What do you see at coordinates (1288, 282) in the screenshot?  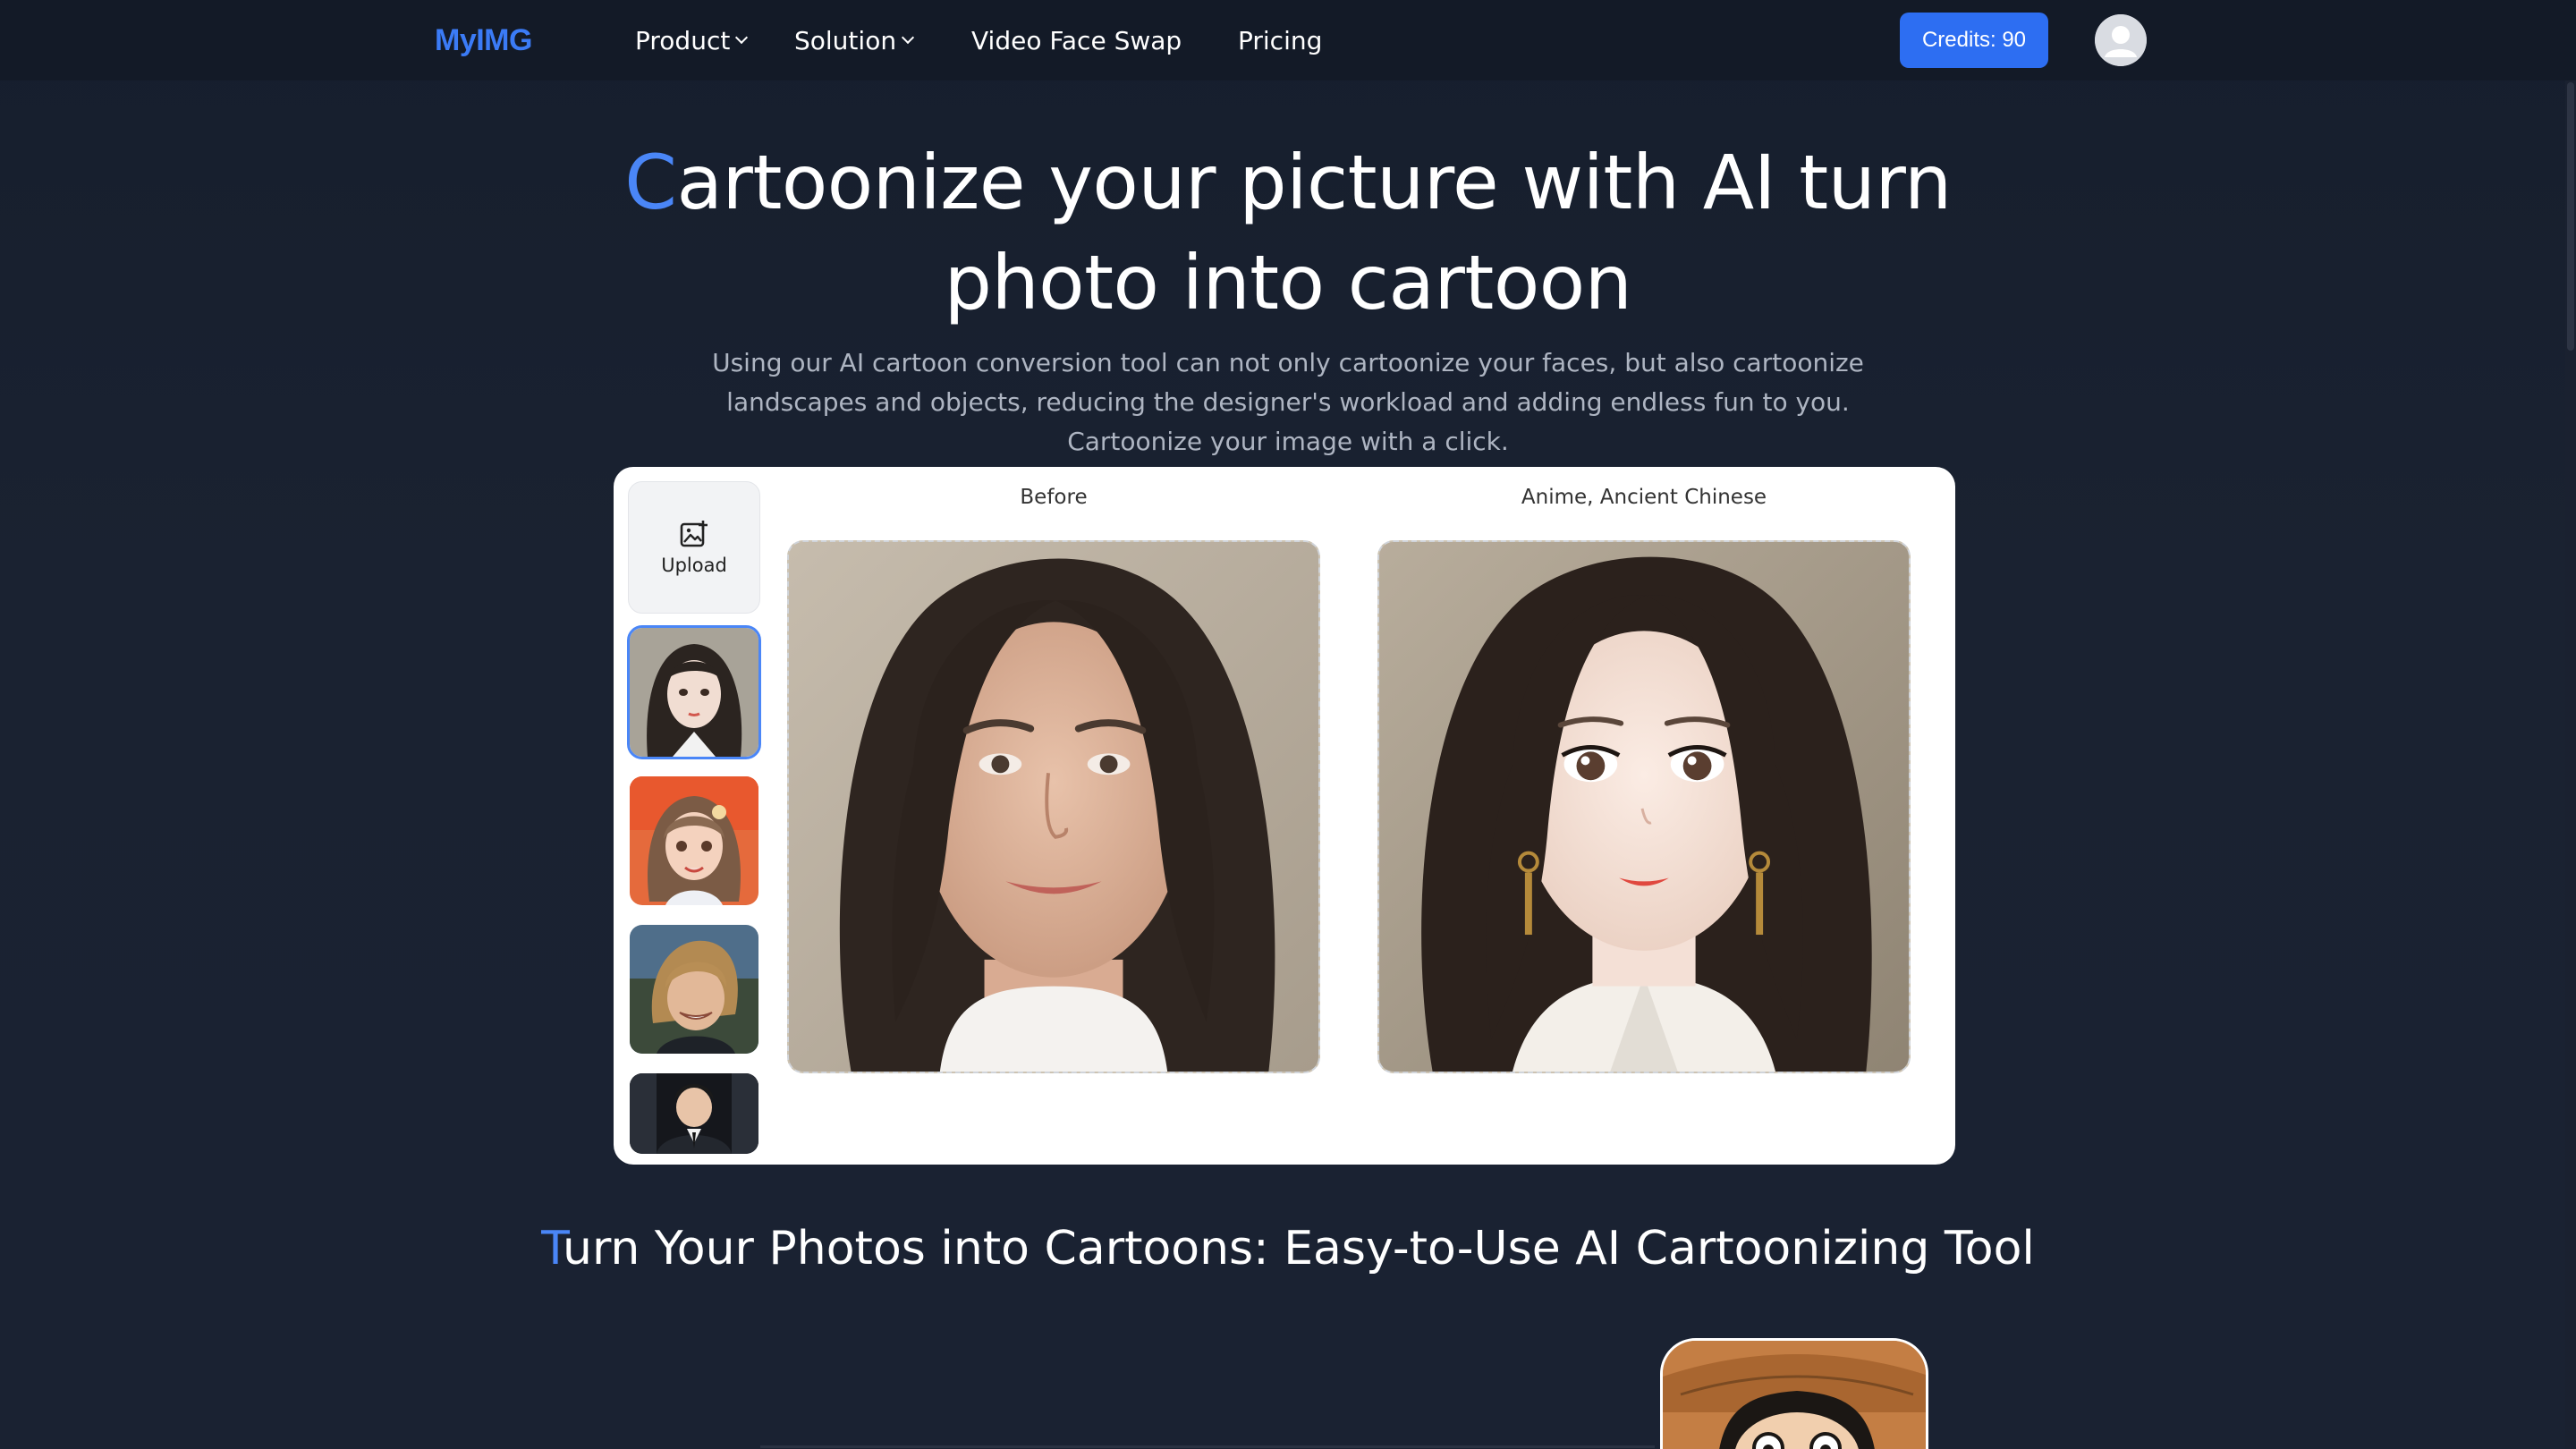 I see `hero-title-line2: photo into cartoon` at bounding box center [1288, 282].